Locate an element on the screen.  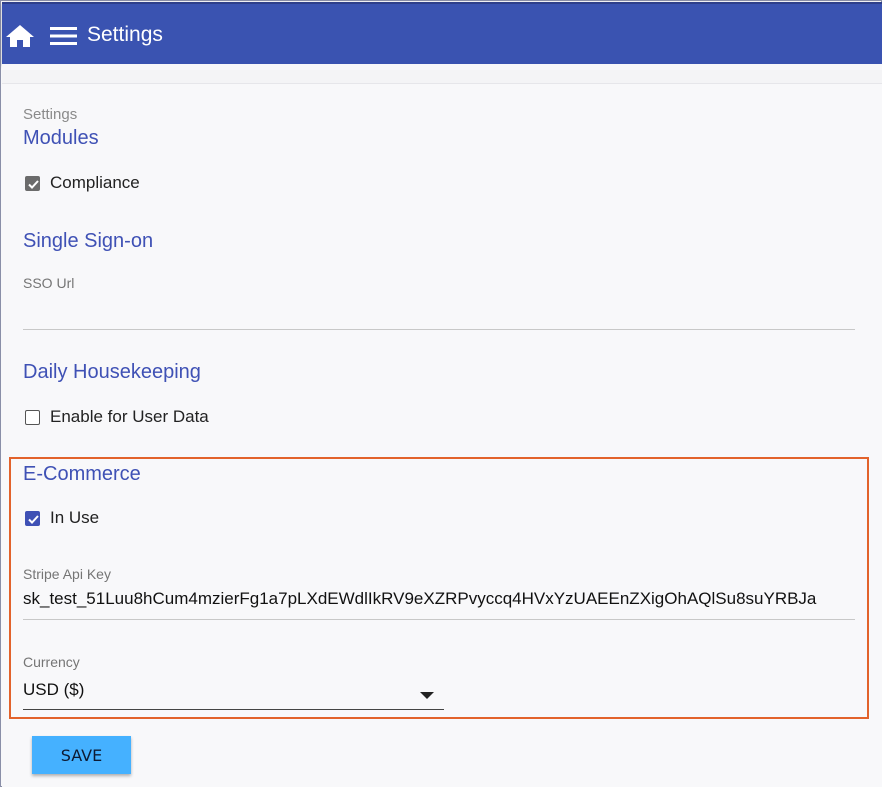
sso-url-label: SSO Url is located at coordinates (49, 283).